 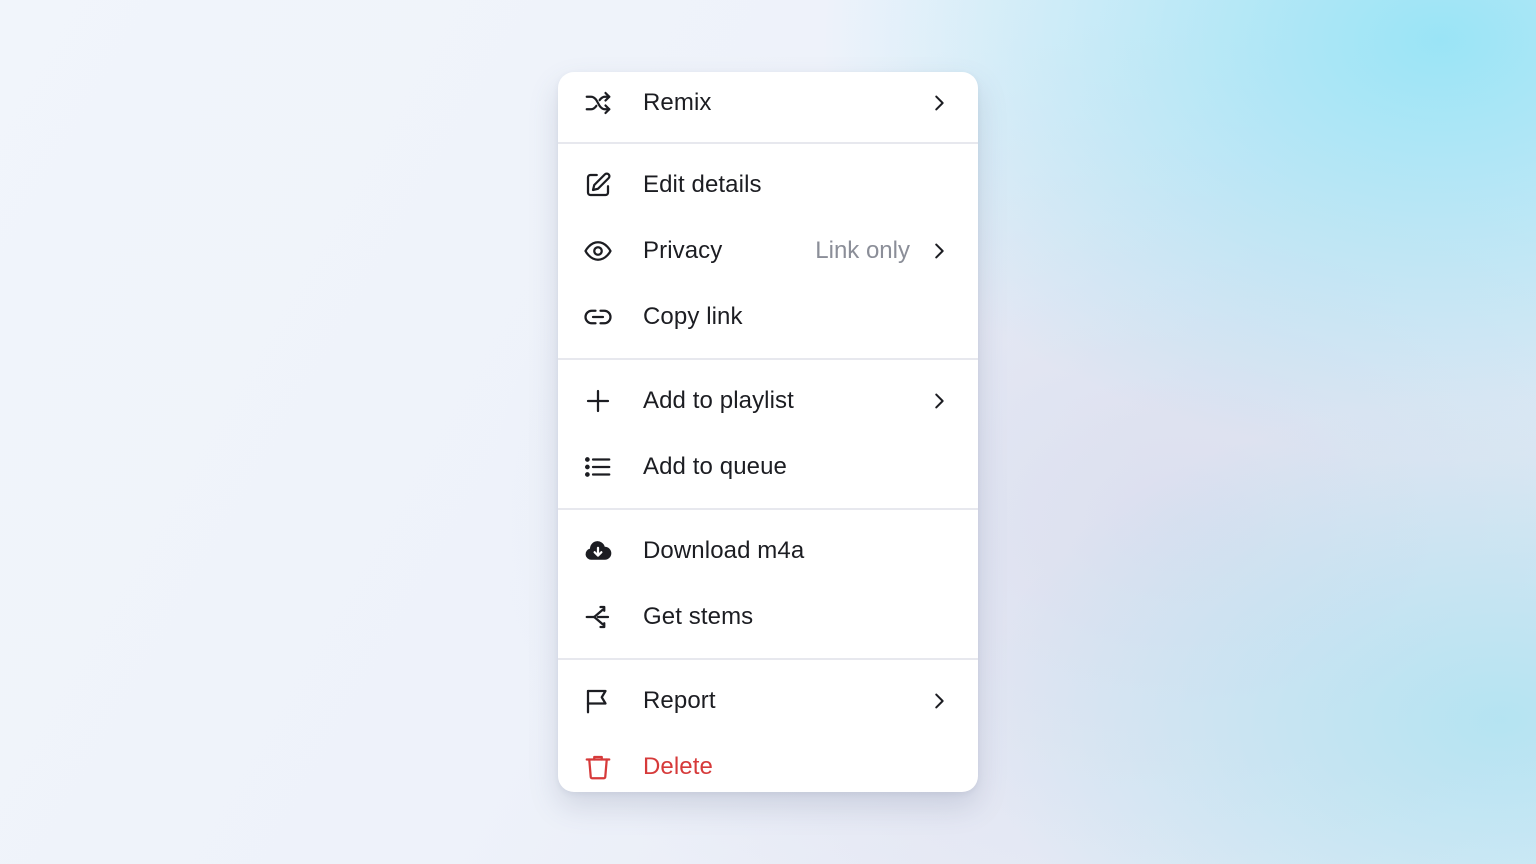 What do you see at coordinates (724, 550) in the screenshot?
I see `download-m4a-label: Download m4a` at bounding box center [724, 550].